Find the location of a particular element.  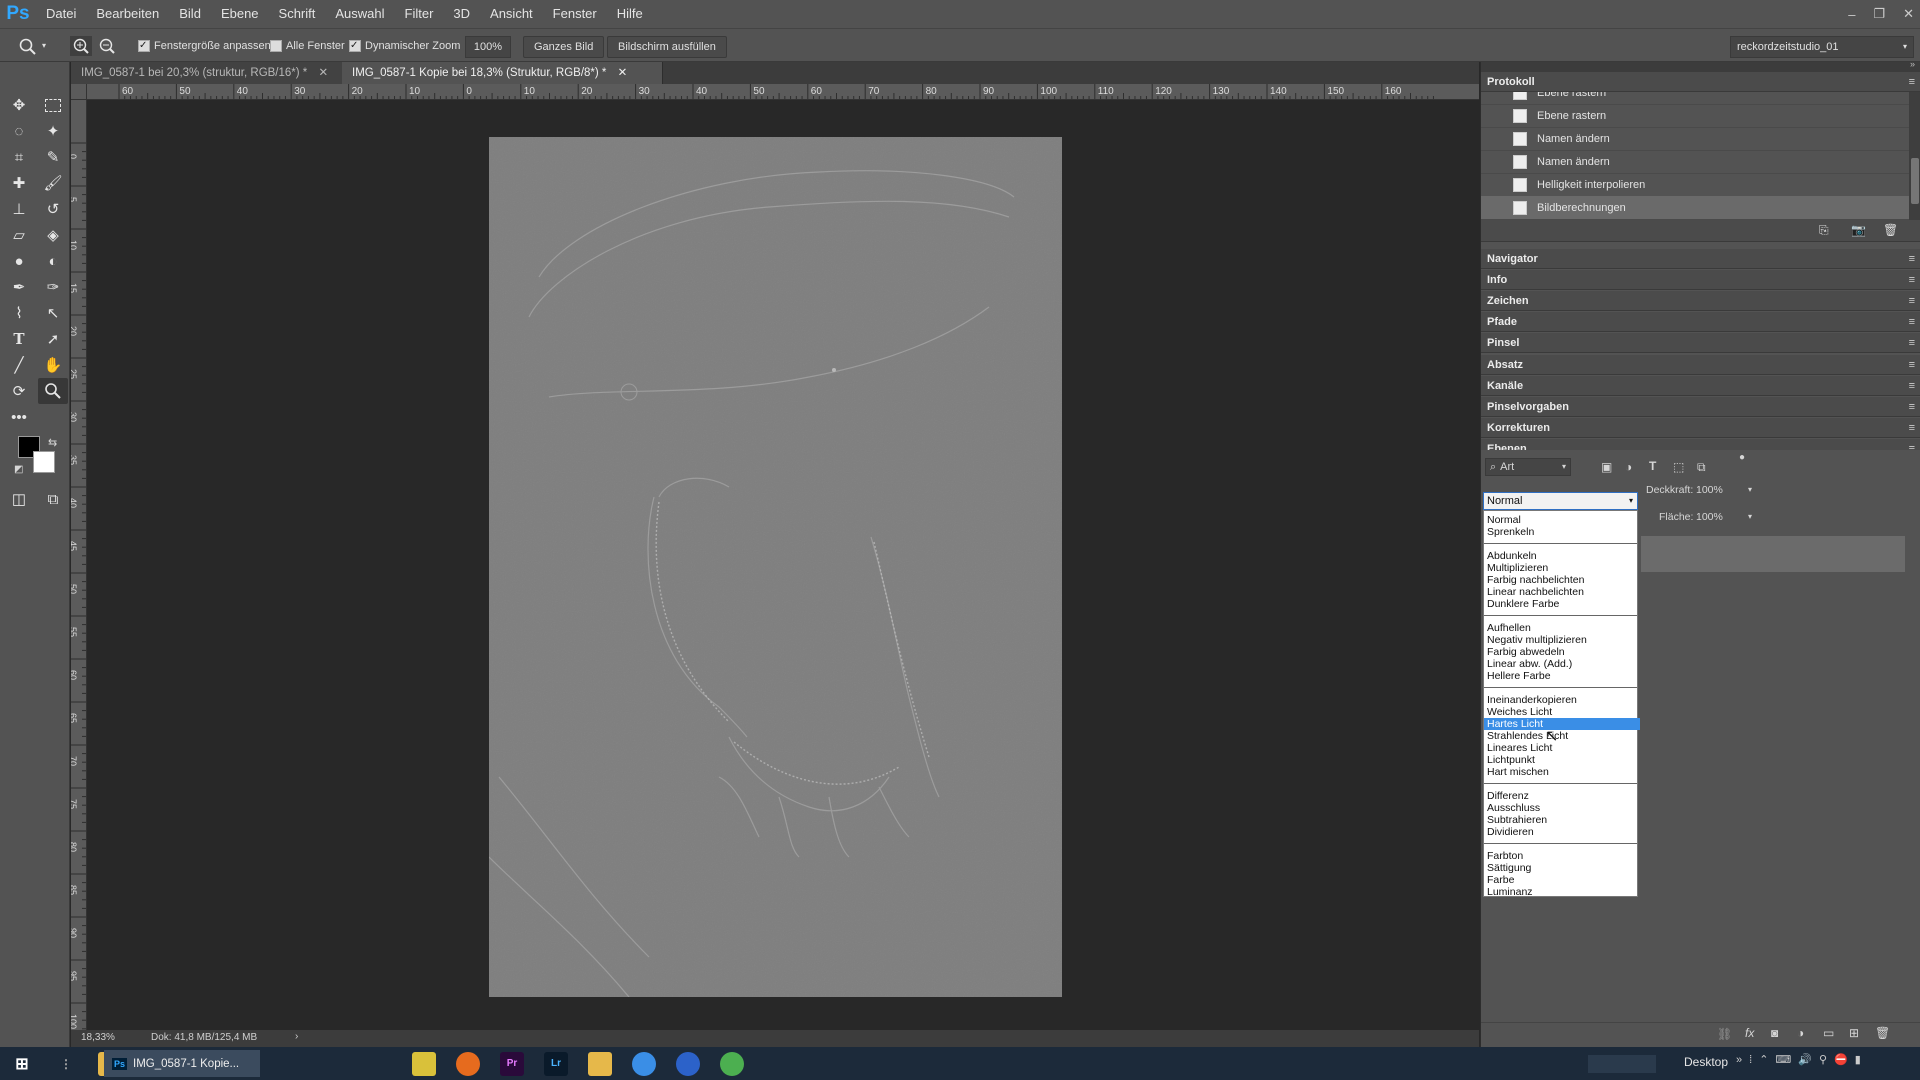

blend-option: Strahlendes Licht is located at coordinates (1562, 736).